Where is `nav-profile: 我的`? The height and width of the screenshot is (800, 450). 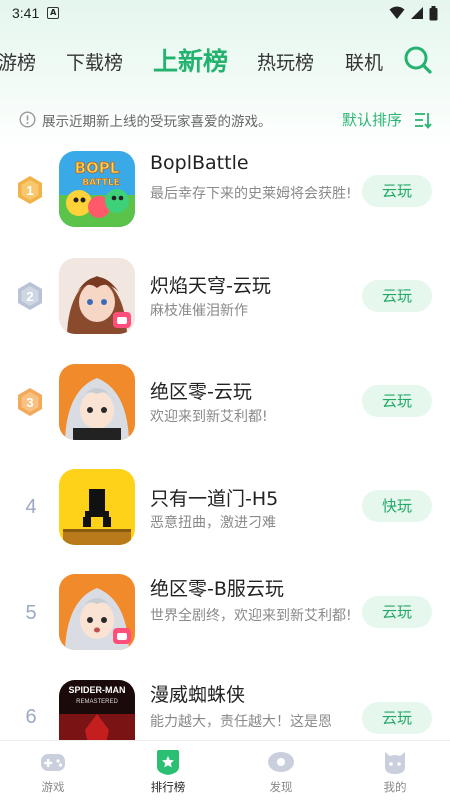
nav-profile: 我的 is located at coordinates (395, 771).